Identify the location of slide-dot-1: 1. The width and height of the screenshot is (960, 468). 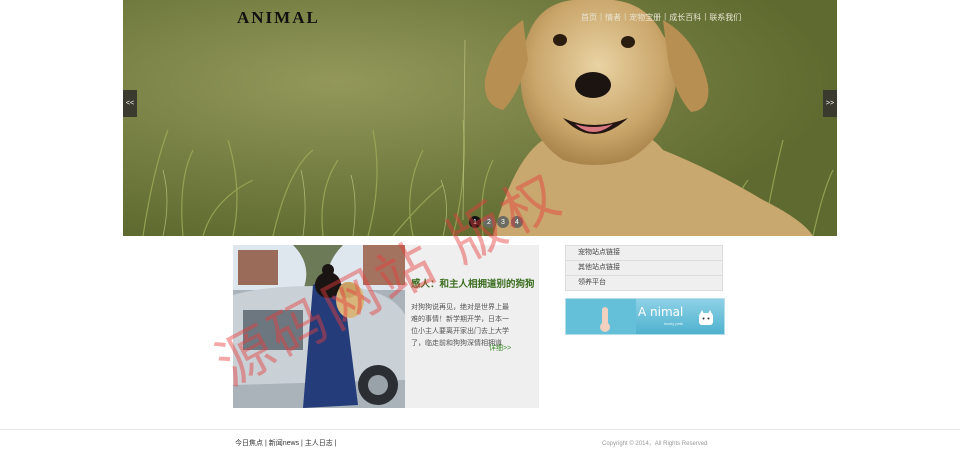
(475, 222).